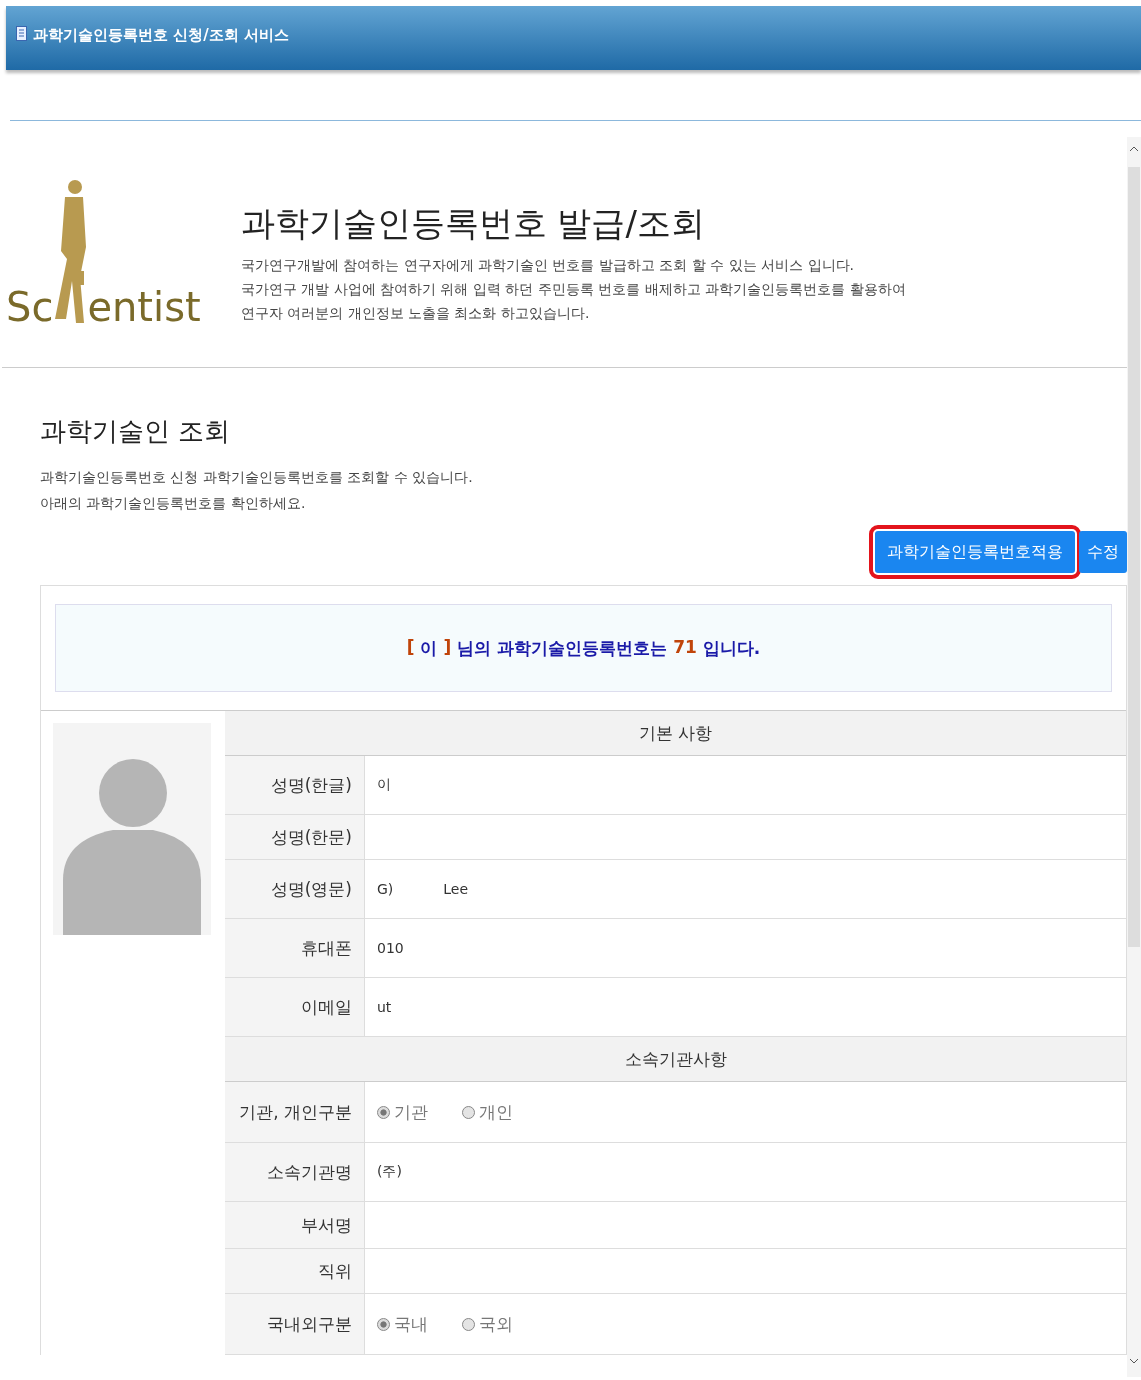  What do you see at coordinates (411, 1324) in the screenshot?
I see `radio-label: 국내` at bounding box center [411, 1324].